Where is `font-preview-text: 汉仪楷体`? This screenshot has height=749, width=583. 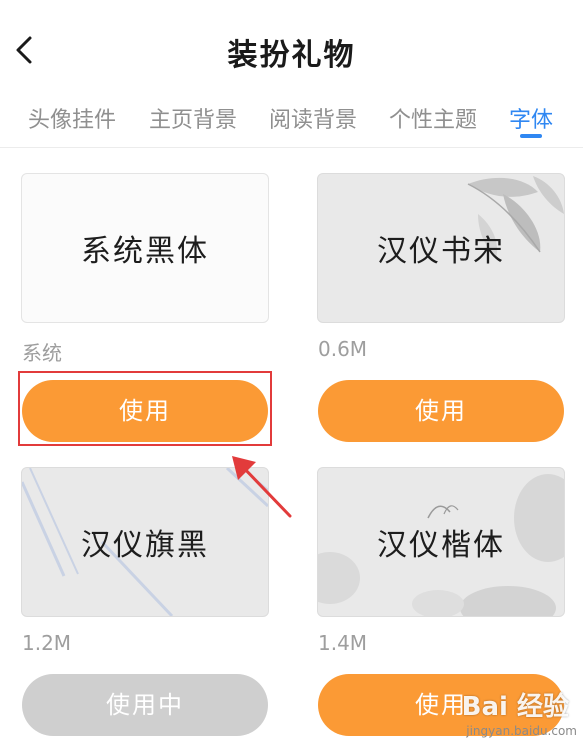
font-preview-text: 汉仪楷体 is located at coordinates (441, 545).